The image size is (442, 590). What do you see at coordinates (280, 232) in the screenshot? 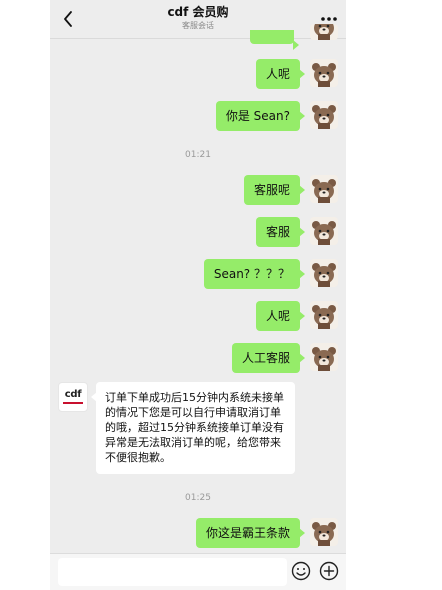
I see `message-bubble-self: 客服` at bounding box center [280, 232].